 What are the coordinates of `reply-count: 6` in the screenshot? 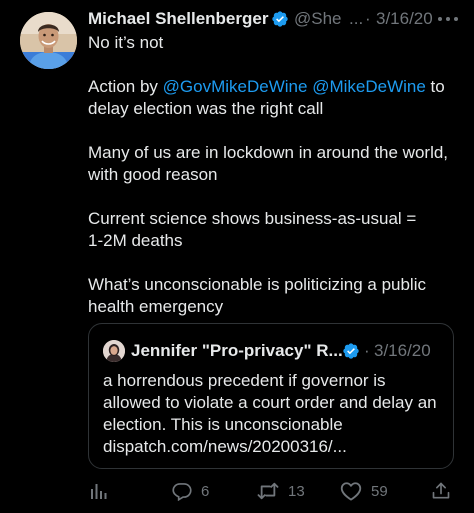 It's located at (205, 491).